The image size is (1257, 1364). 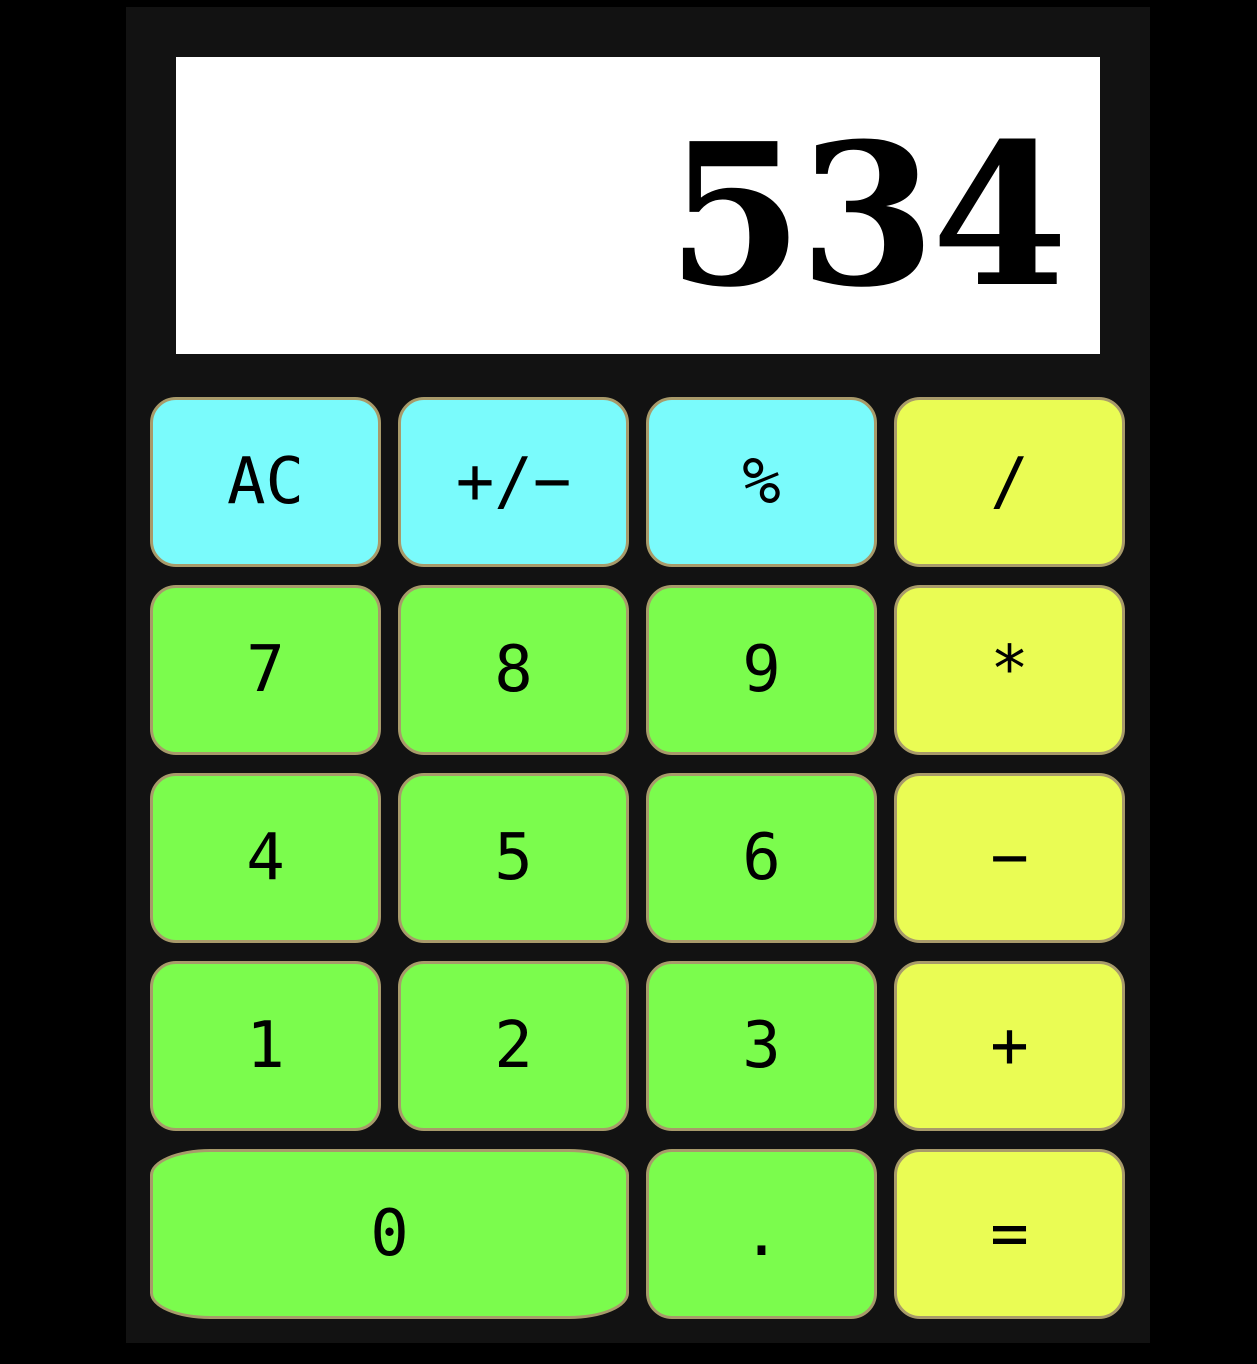 I want to click on digit-9-label: 9, so click(x=761, y=670).